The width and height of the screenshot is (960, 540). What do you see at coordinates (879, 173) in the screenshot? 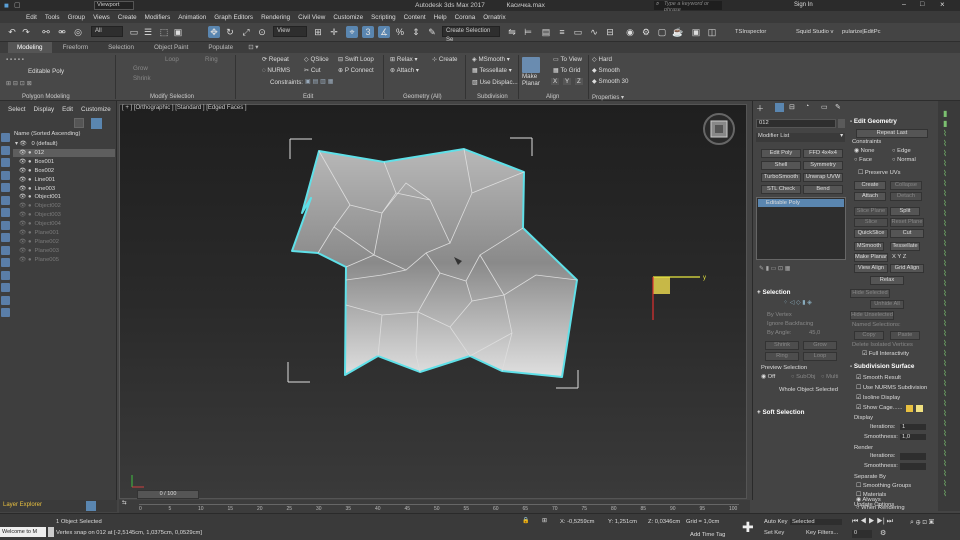
I see `preserve-uvs-checkbox: ☐ Preserve UVs` at bounding box center [879, 173].